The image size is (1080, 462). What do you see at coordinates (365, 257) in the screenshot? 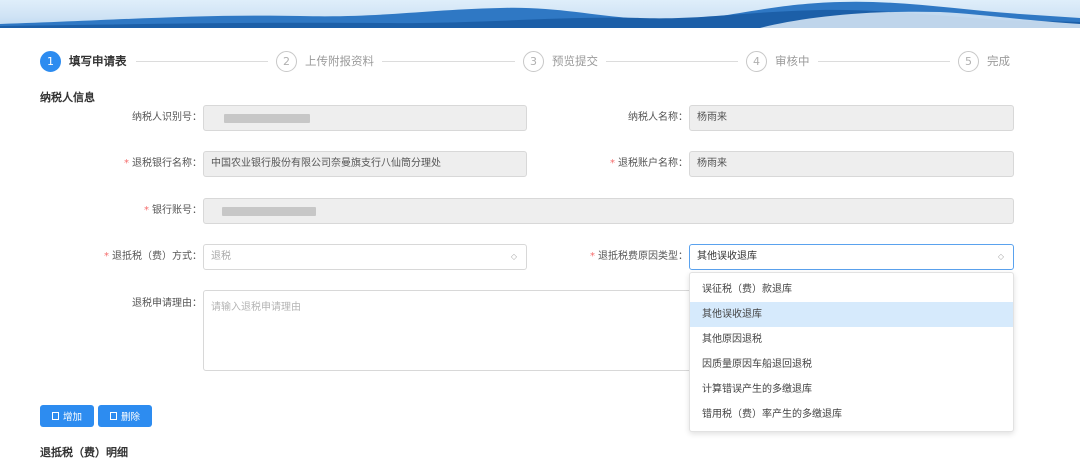
I see `refund-method-select: 退税 ◇` at bounding box center [365, 257].